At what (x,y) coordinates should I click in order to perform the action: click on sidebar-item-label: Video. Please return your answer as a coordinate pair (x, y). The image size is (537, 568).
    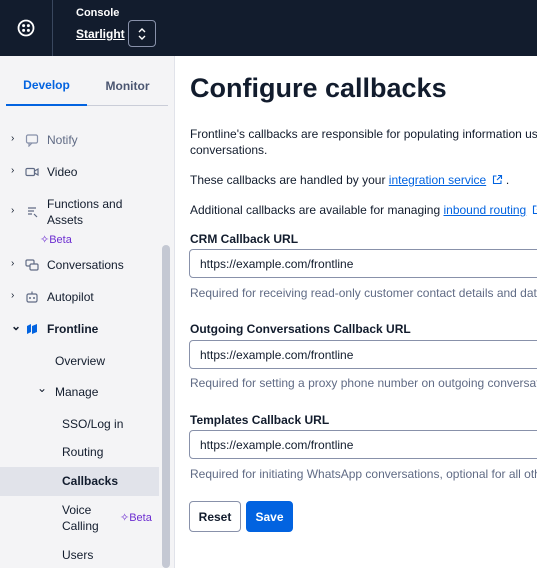
    Looking at the image, I should click on (62, 172).